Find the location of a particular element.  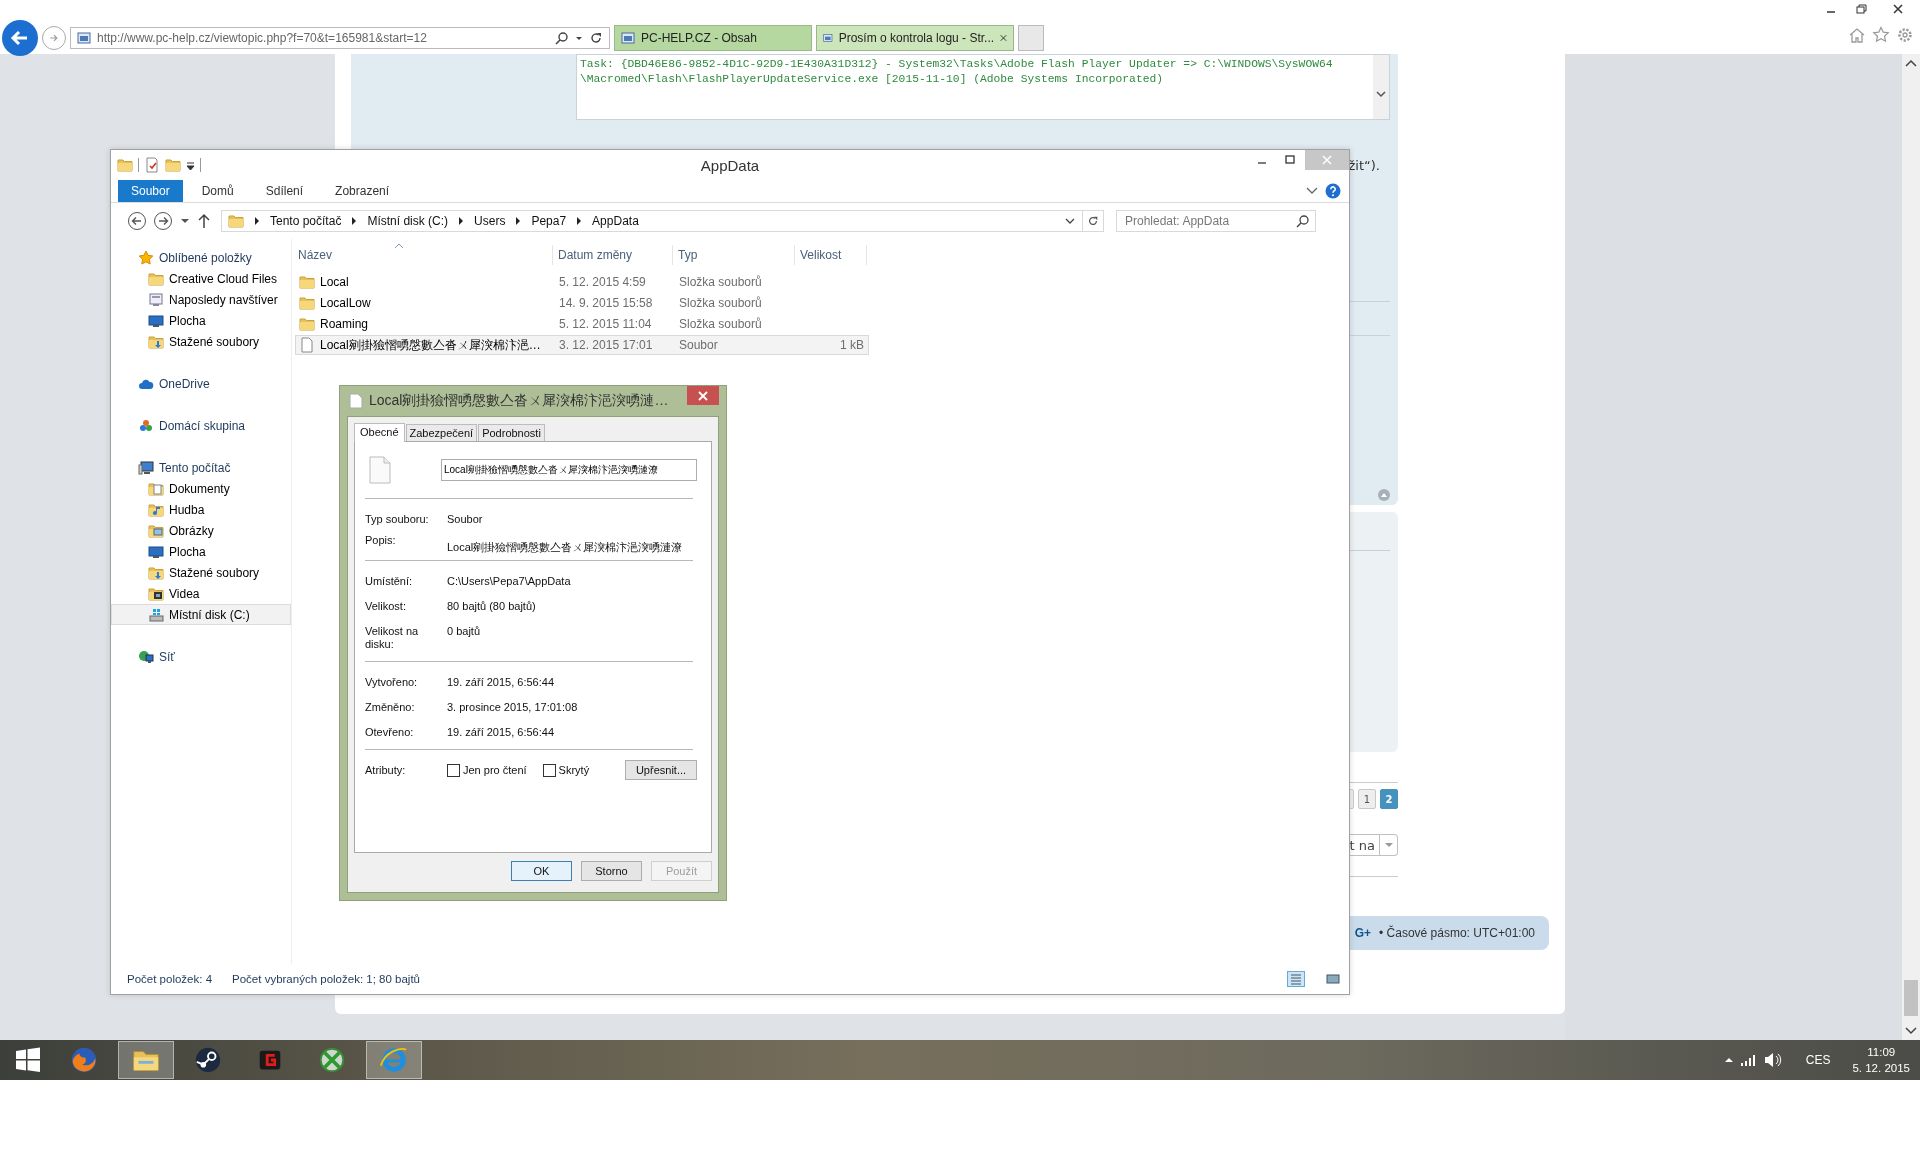

file-name-field: Local剜掛獫慴㗈慇數亼沓ㄨ犀湥棉汴浥湥㗈漣潦 is located at coordinates (569, 470).